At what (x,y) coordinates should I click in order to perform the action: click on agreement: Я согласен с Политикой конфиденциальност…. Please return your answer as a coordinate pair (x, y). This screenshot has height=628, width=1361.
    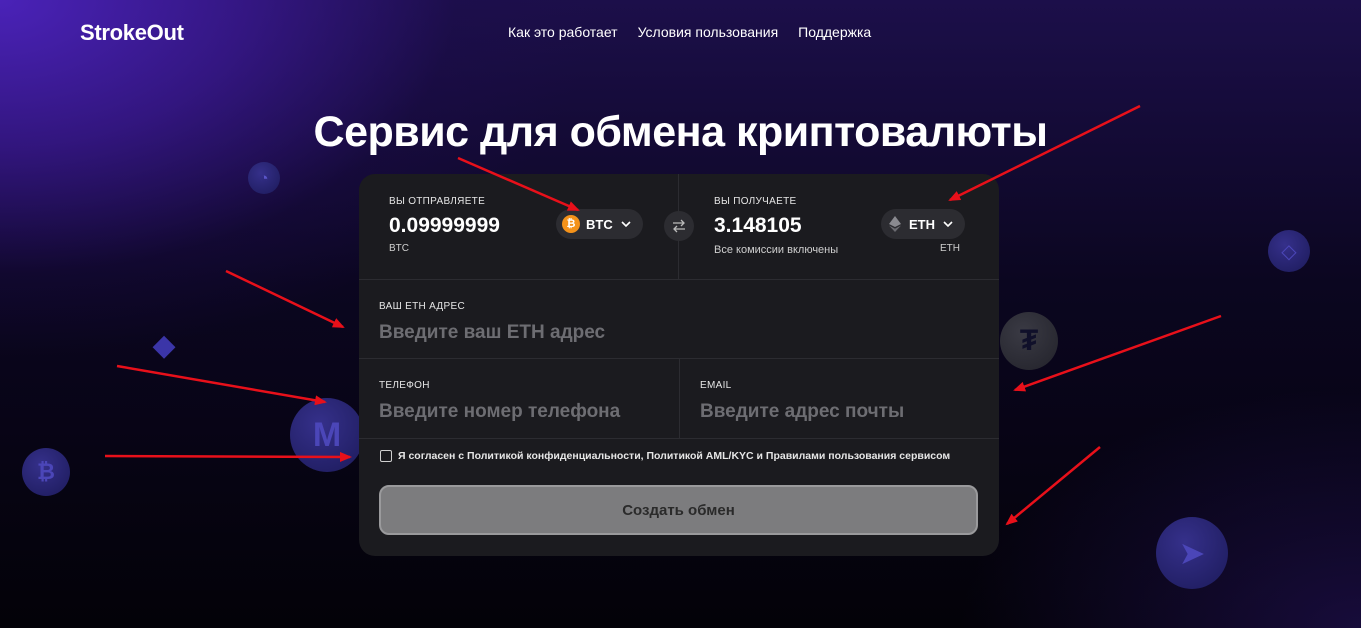
    Looking at the image, I should click on (665, 456).